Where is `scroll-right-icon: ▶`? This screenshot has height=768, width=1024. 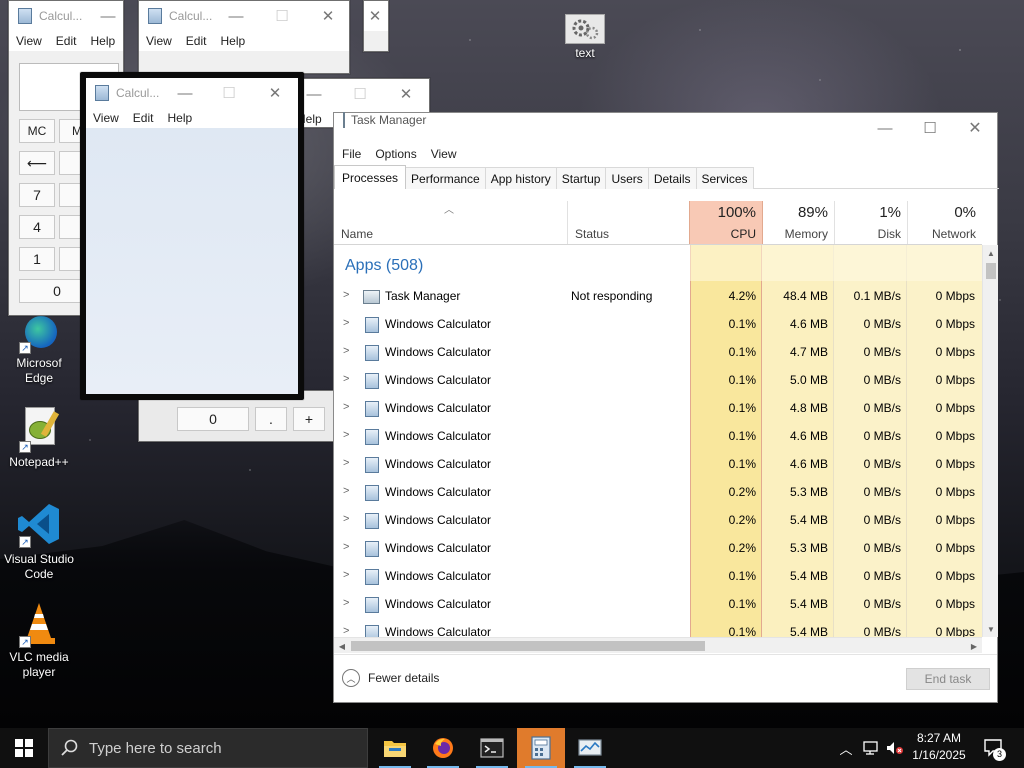 scroll-right-icon: ▶ is located at coordinates (974, 646).